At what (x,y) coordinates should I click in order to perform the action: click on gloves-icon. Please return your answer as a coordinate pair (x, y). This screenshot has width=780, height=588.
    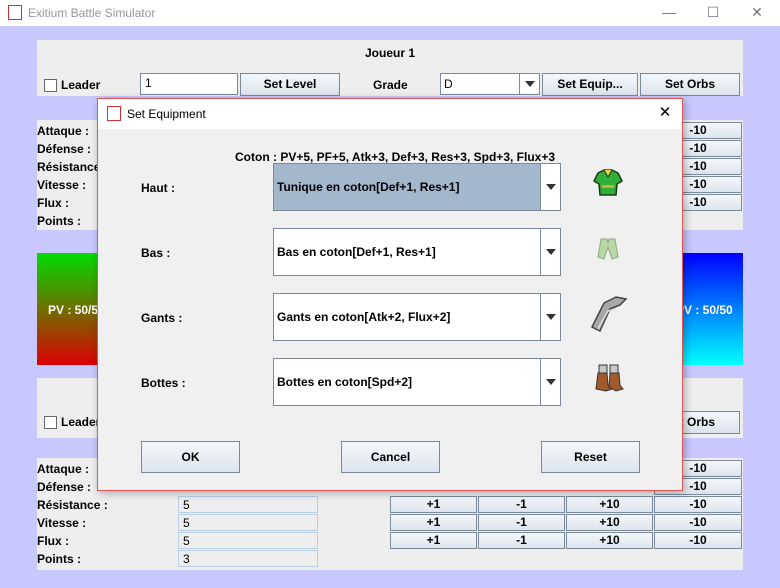
    Looking at the image, I should click on (609, 314).